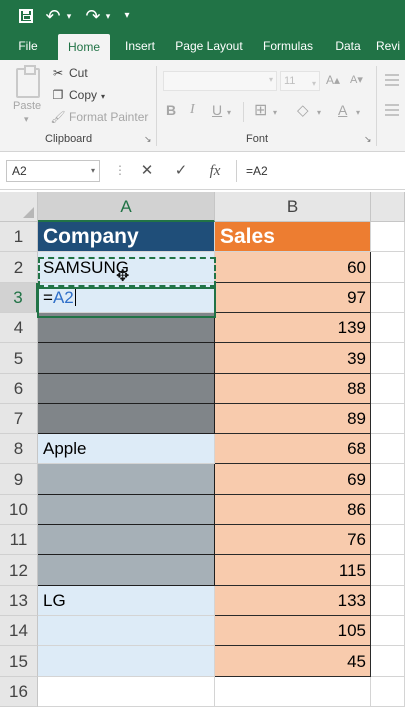  I want to click on cell-c10, so click(388, 510).